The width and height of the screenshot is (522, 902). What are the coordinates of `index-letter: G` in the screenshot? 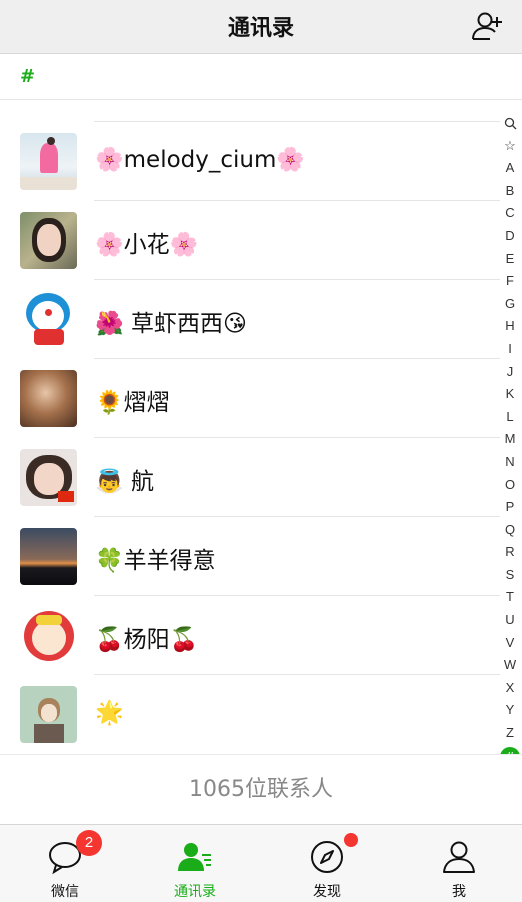 It's located at (510, 304).